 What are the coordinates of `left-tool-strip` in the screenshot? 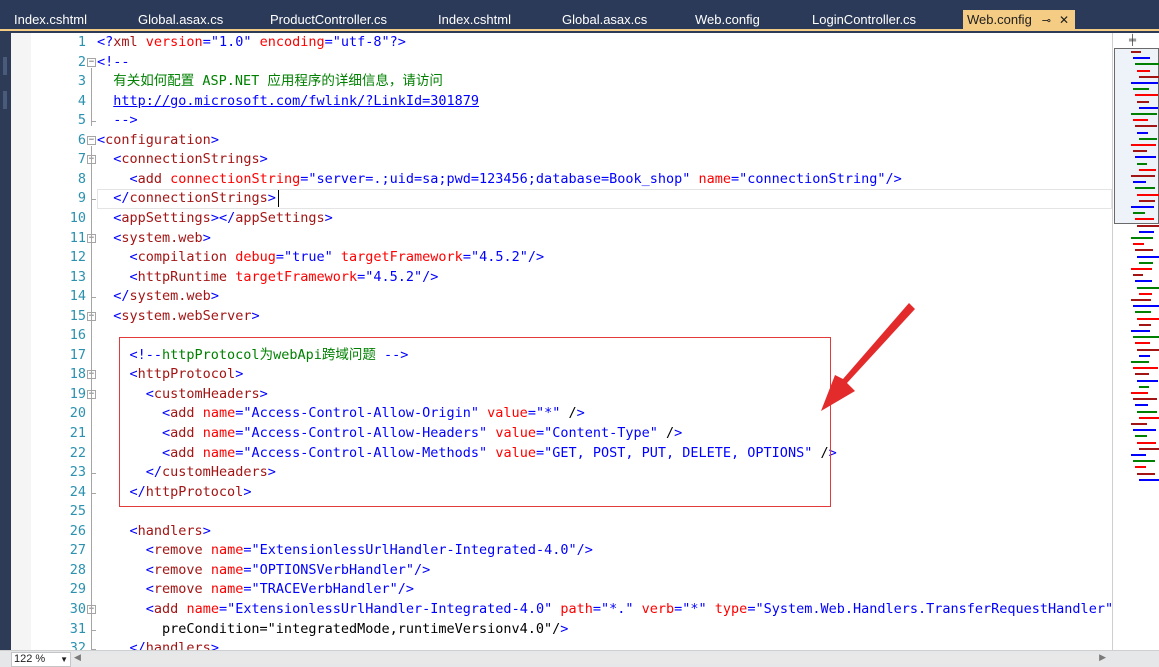 It's located at (5, 341).